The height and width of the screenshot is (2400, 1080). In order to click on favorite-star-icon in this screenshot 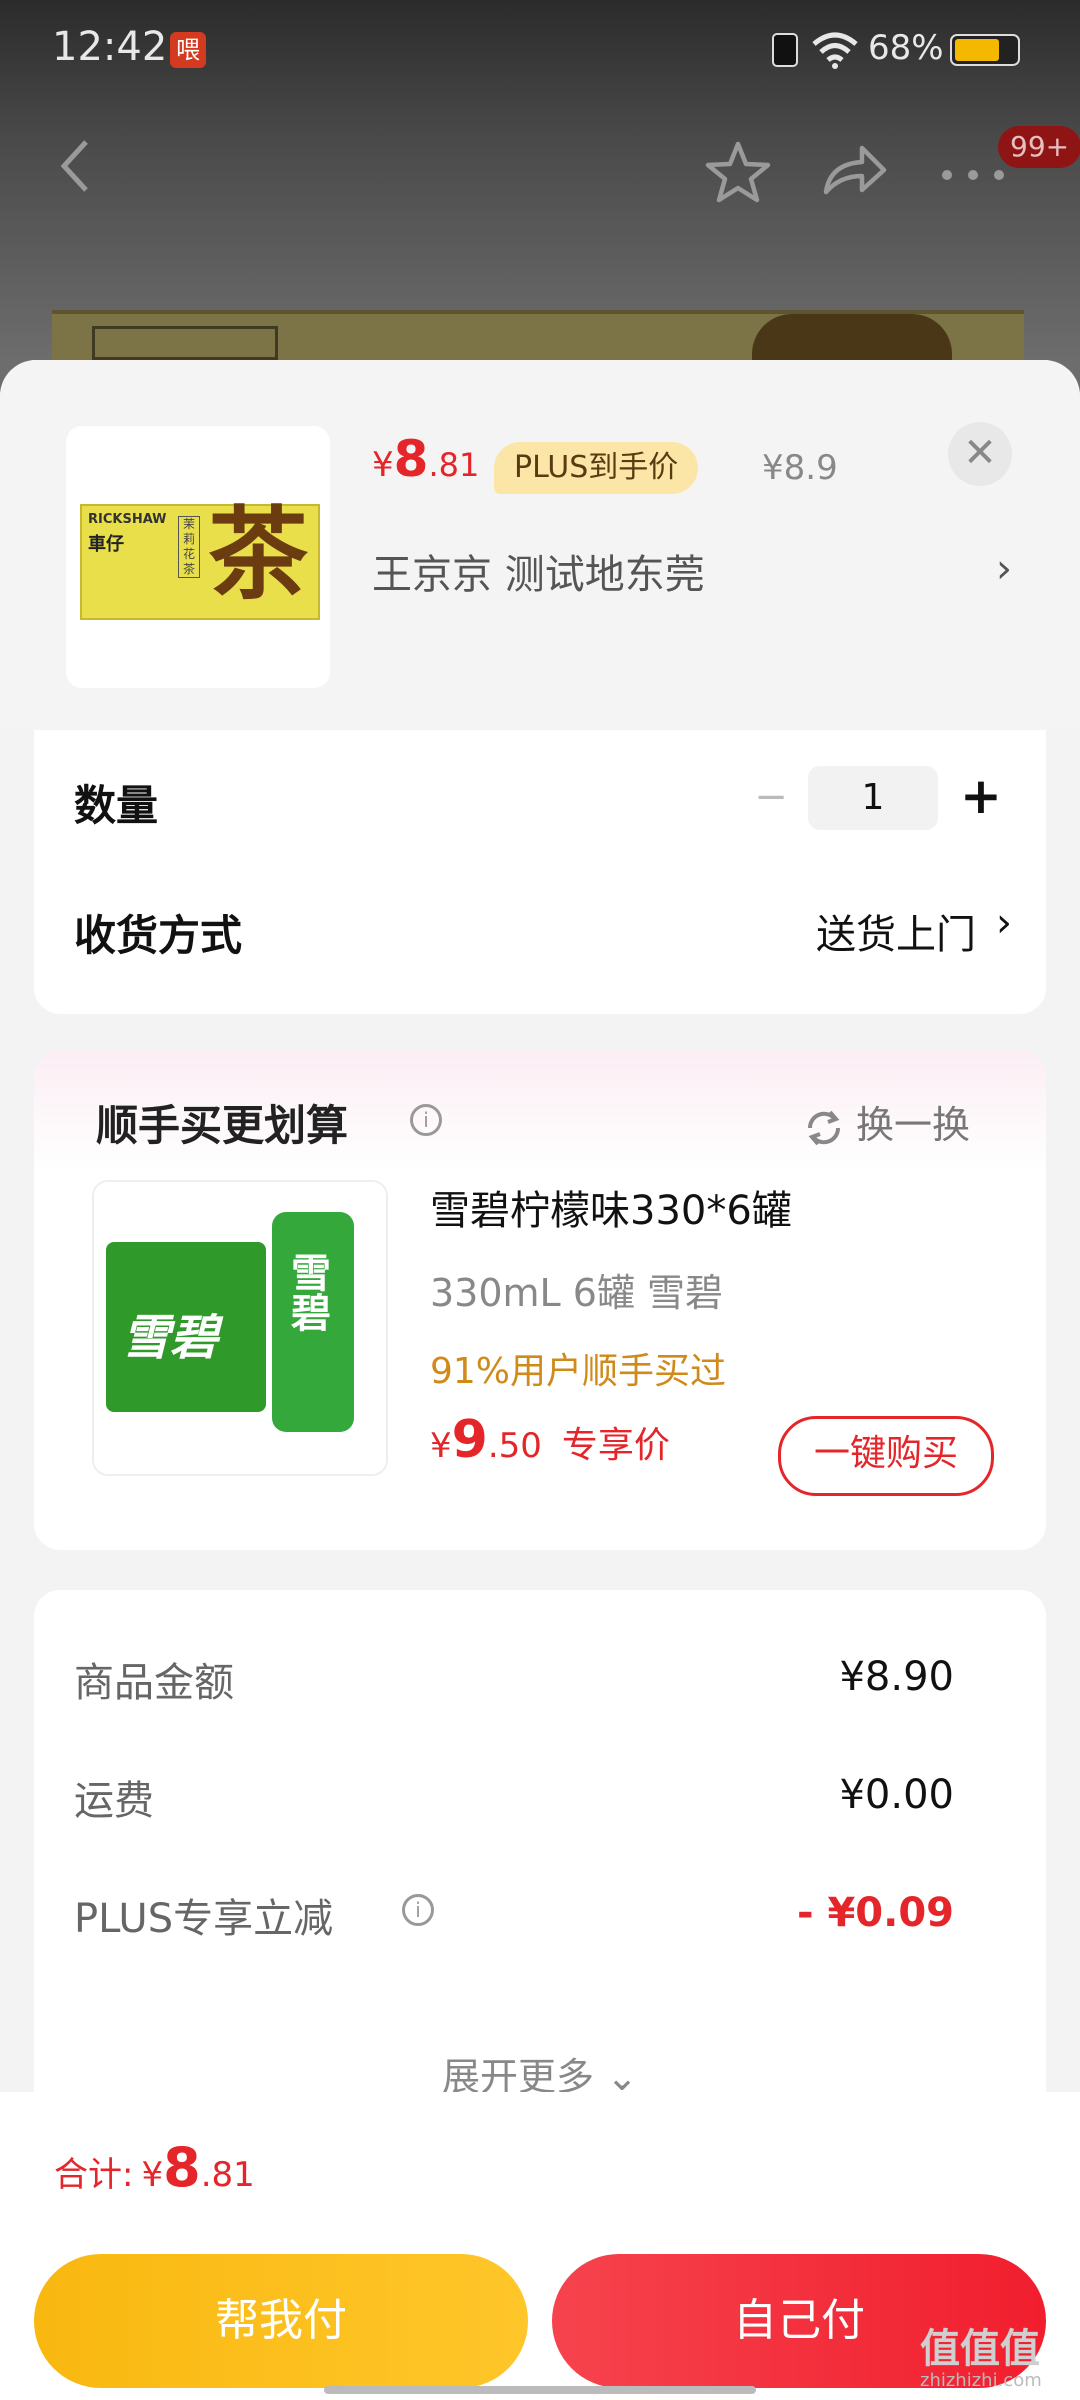, I will do `click(738, 172)`.